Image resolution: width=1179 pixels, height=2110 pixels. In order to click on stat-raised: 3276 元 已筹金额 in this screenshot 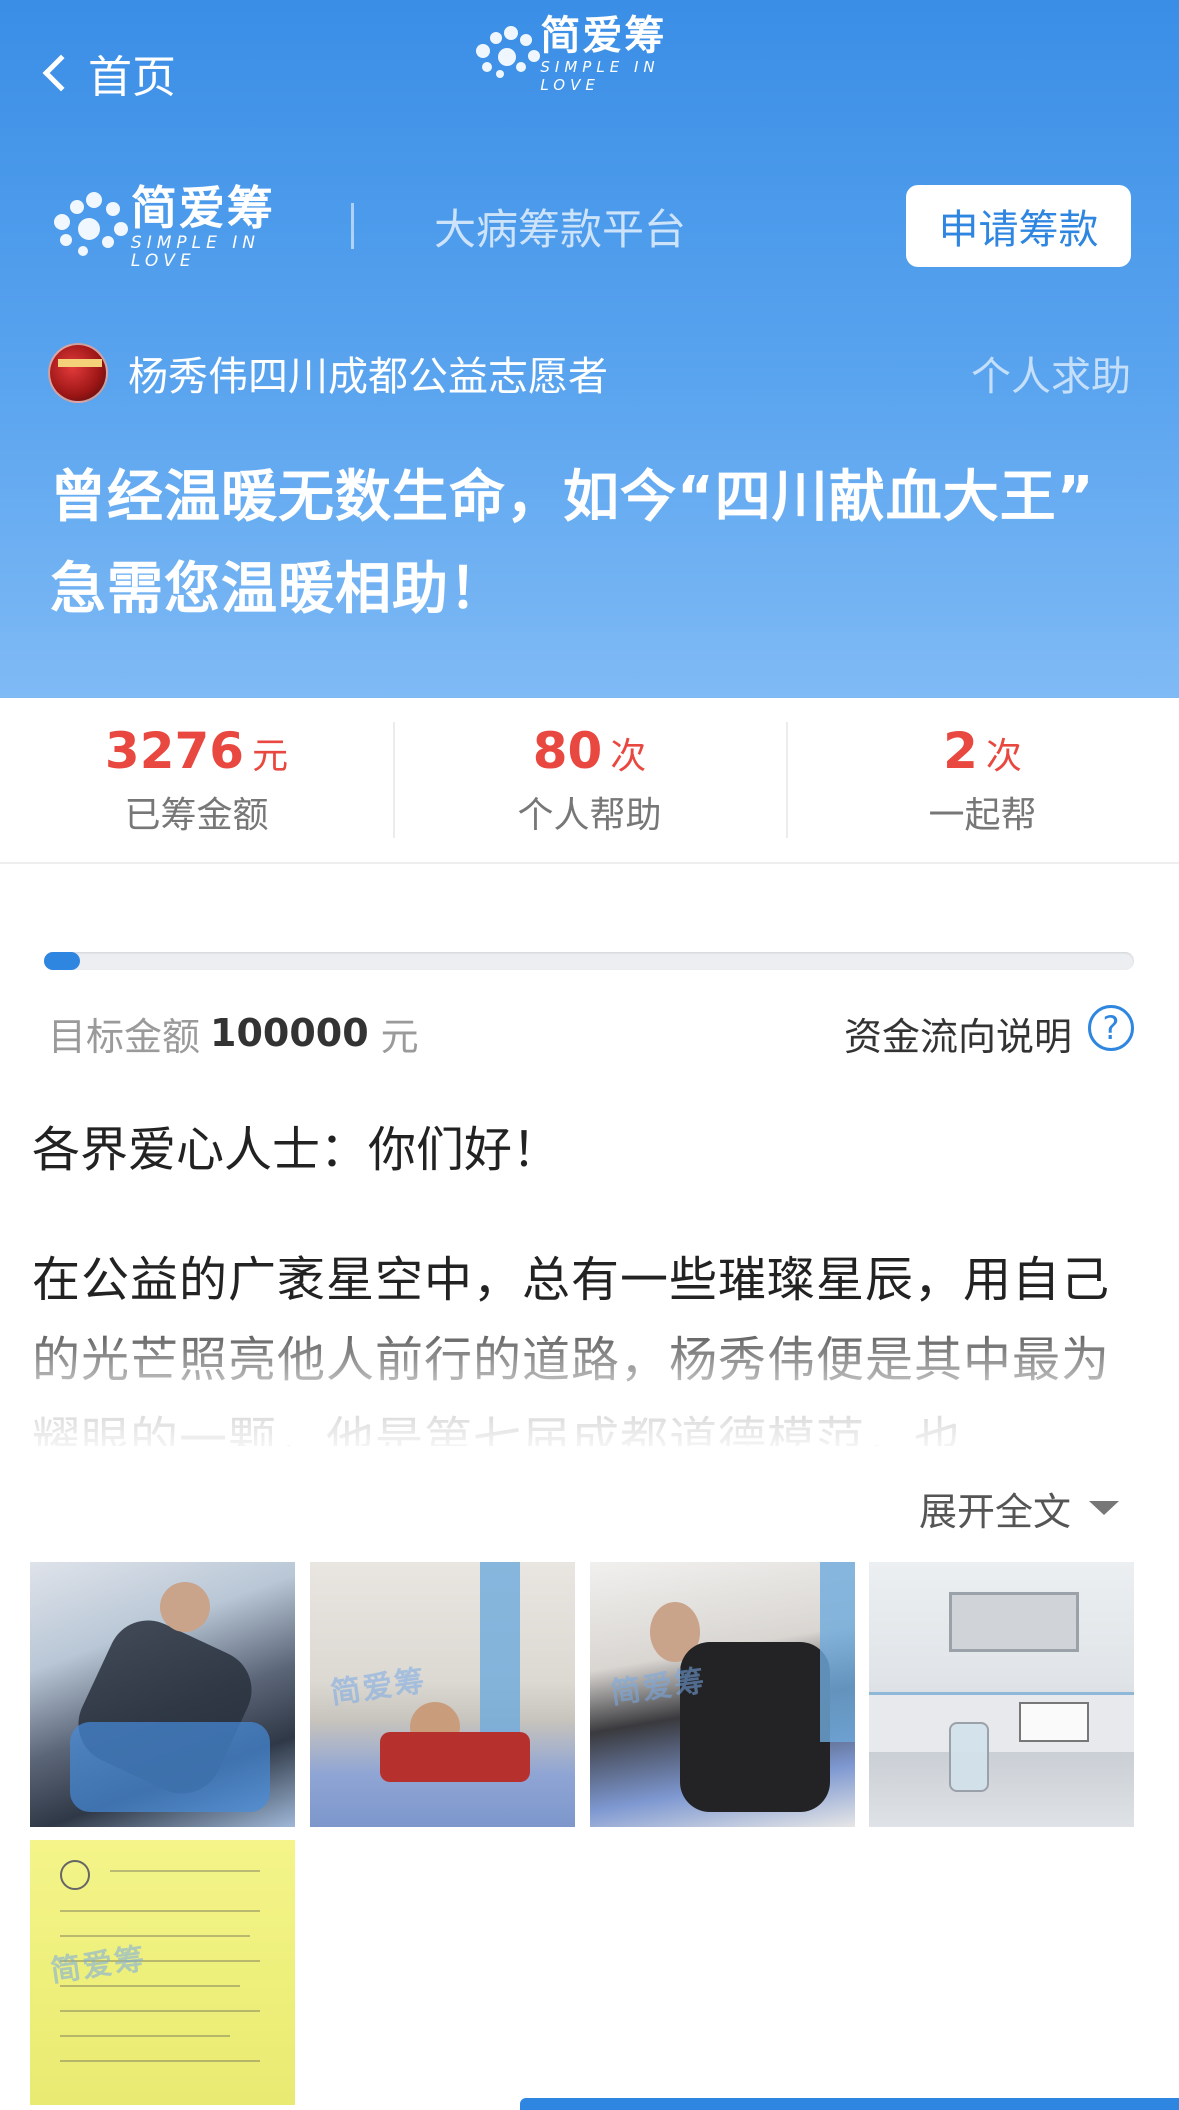, I will do `click(196, 780)`.